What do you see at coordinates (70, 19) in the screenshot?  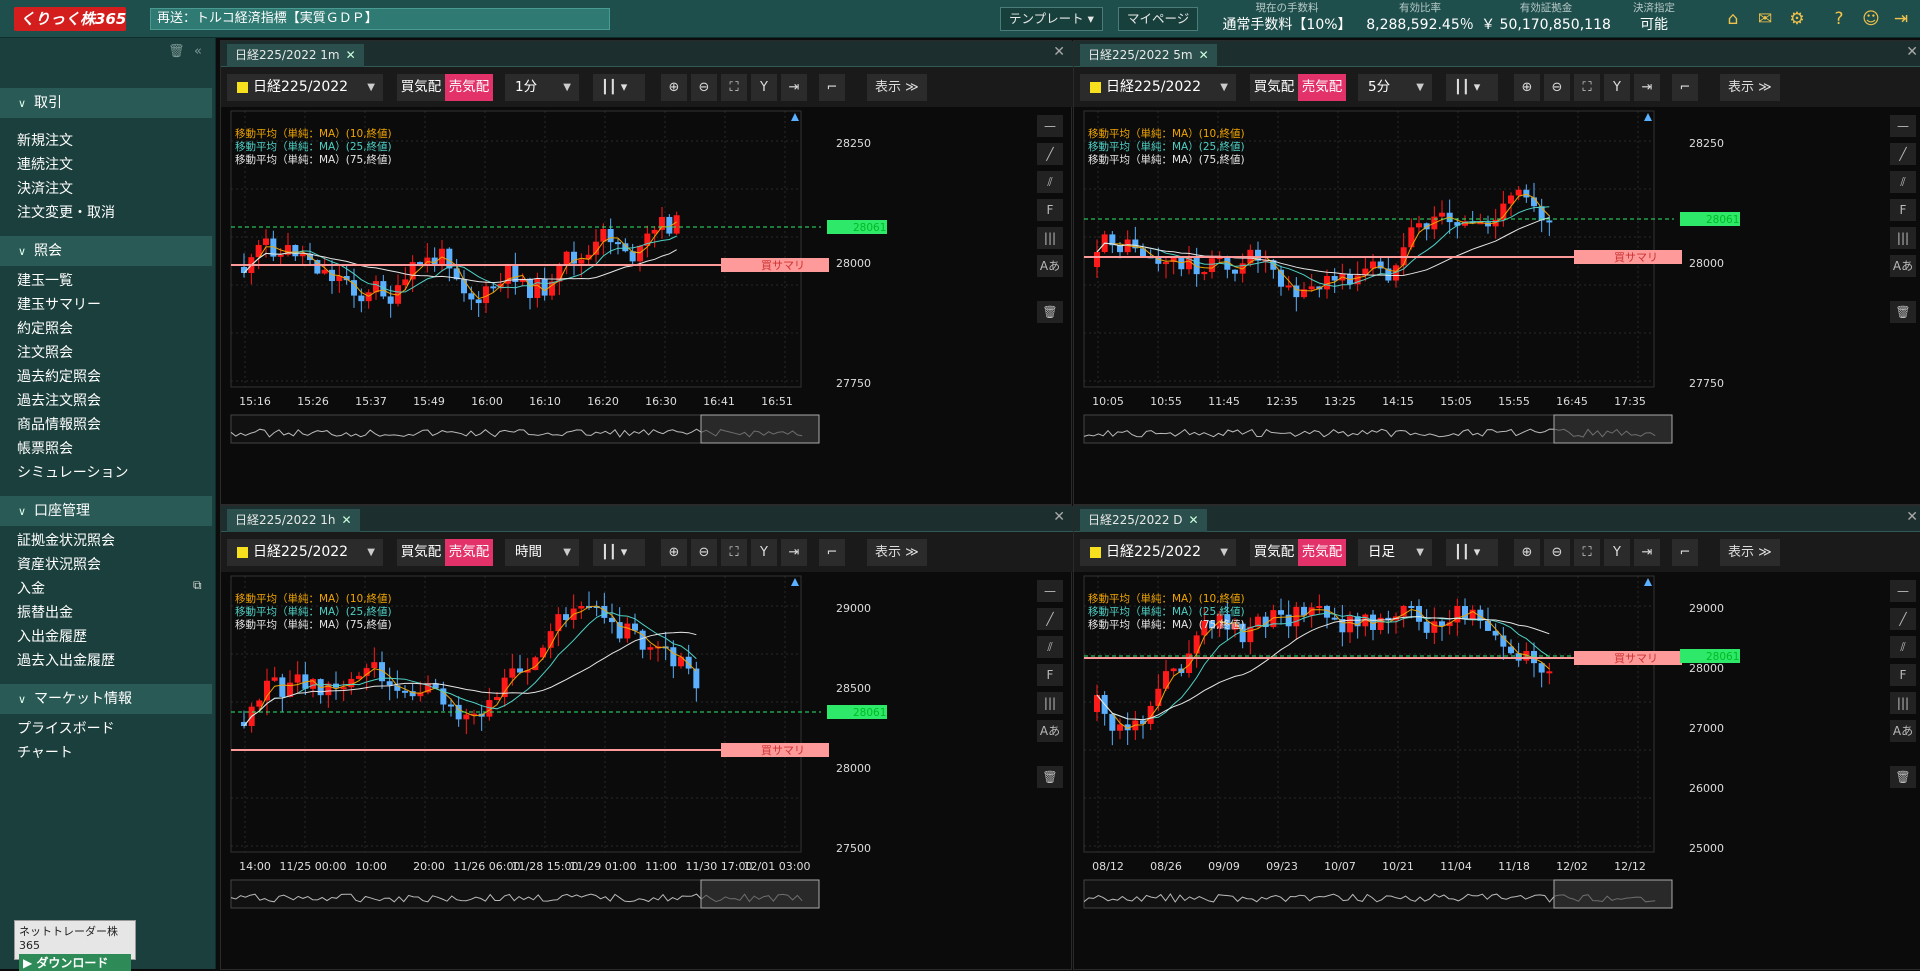 I see `brand-logo: くりっく株365` at bounding box center [70, 19].